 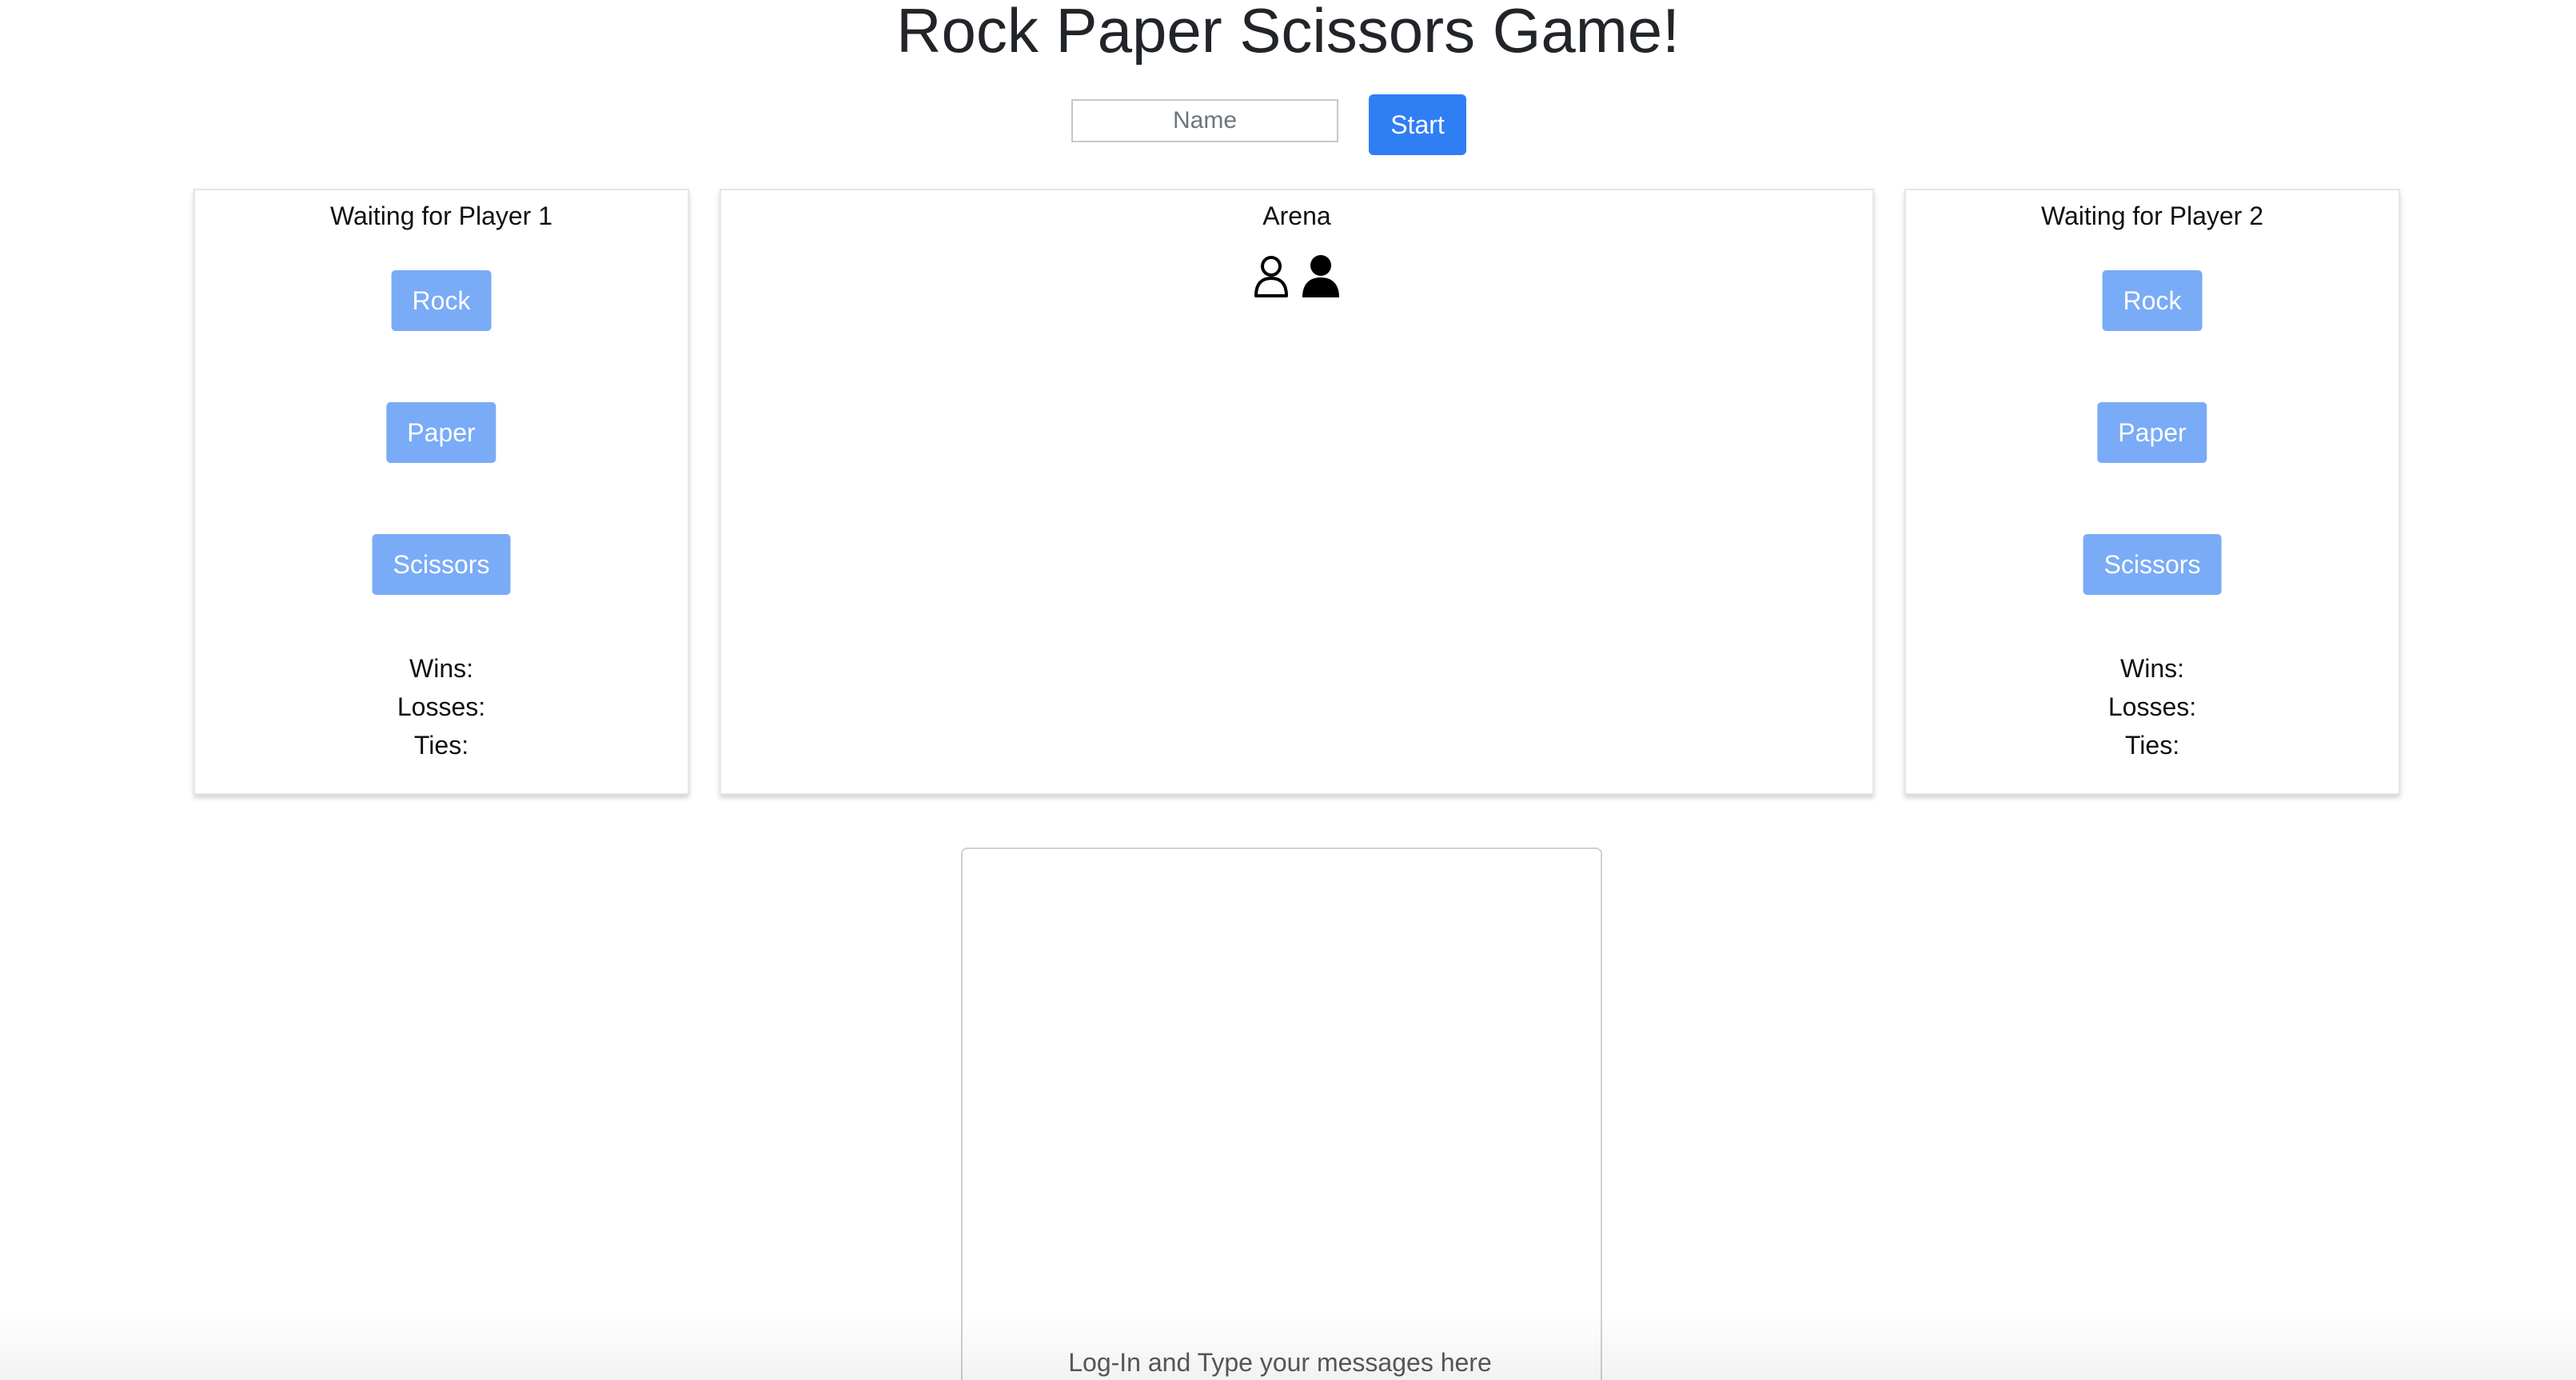 I want to click on player1-status: Waiting for Player 1, so click(x=441, y=215).